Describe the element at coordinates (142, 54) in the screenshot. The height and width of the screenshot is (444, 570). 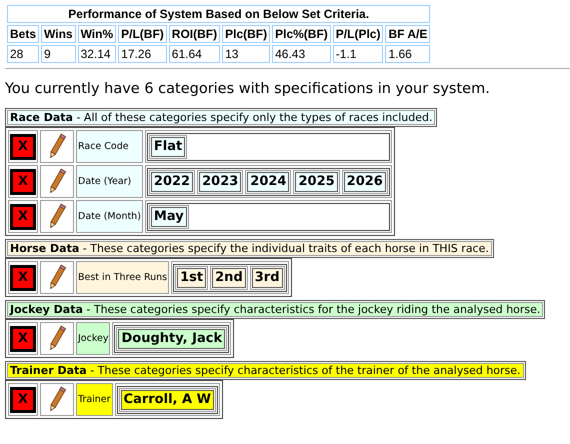
I see `table-cell: 17.26` at that location.